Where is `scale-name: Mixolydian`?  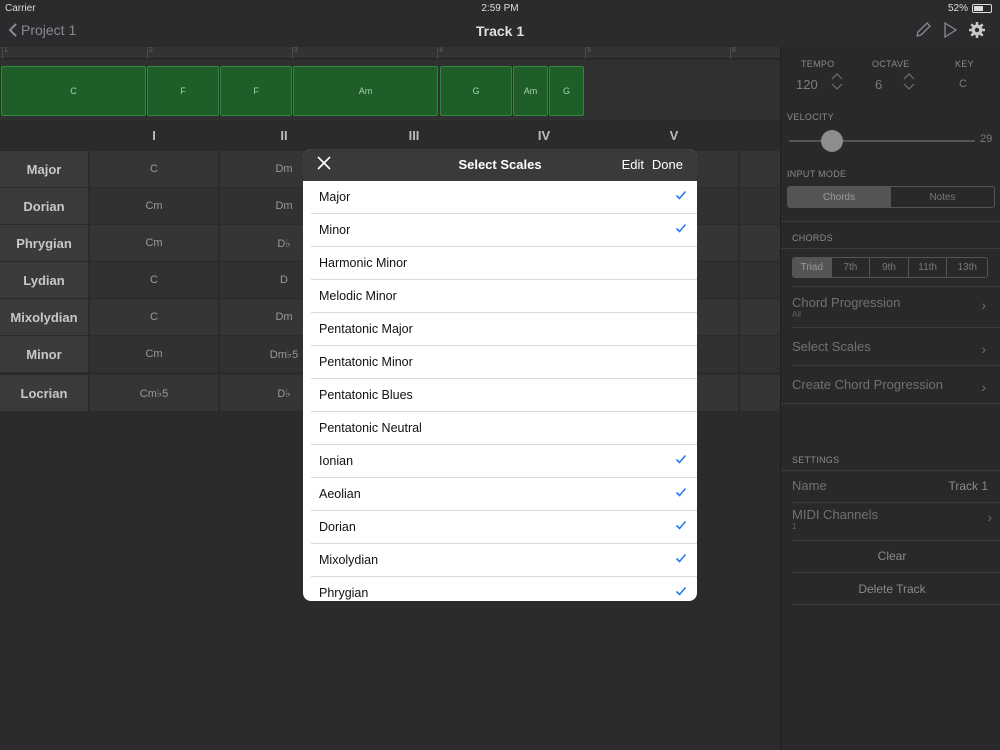
scale-name: Mixolydian is located at coordinates (44, 317).